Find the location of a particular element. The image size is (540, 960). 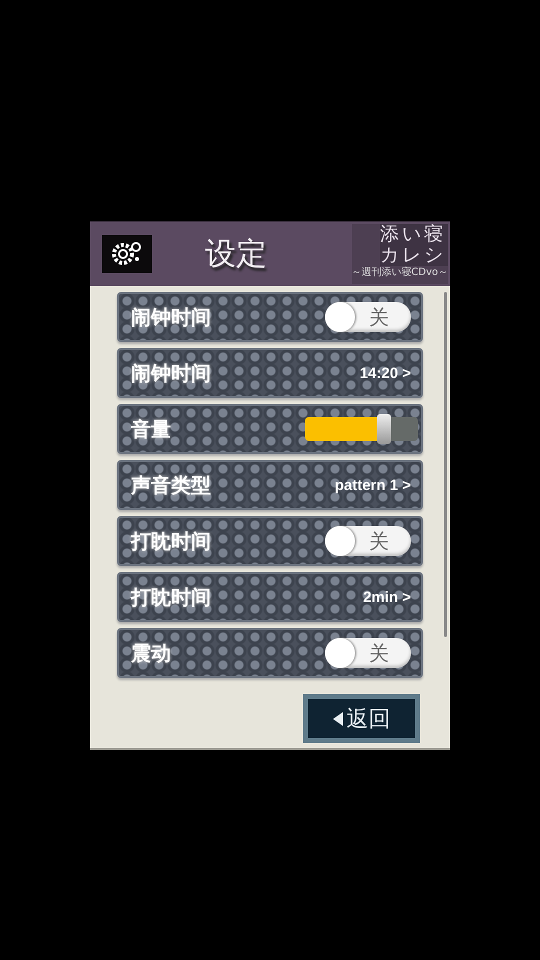

setting-value: 14:20 > is located at coordinates (385, 373).